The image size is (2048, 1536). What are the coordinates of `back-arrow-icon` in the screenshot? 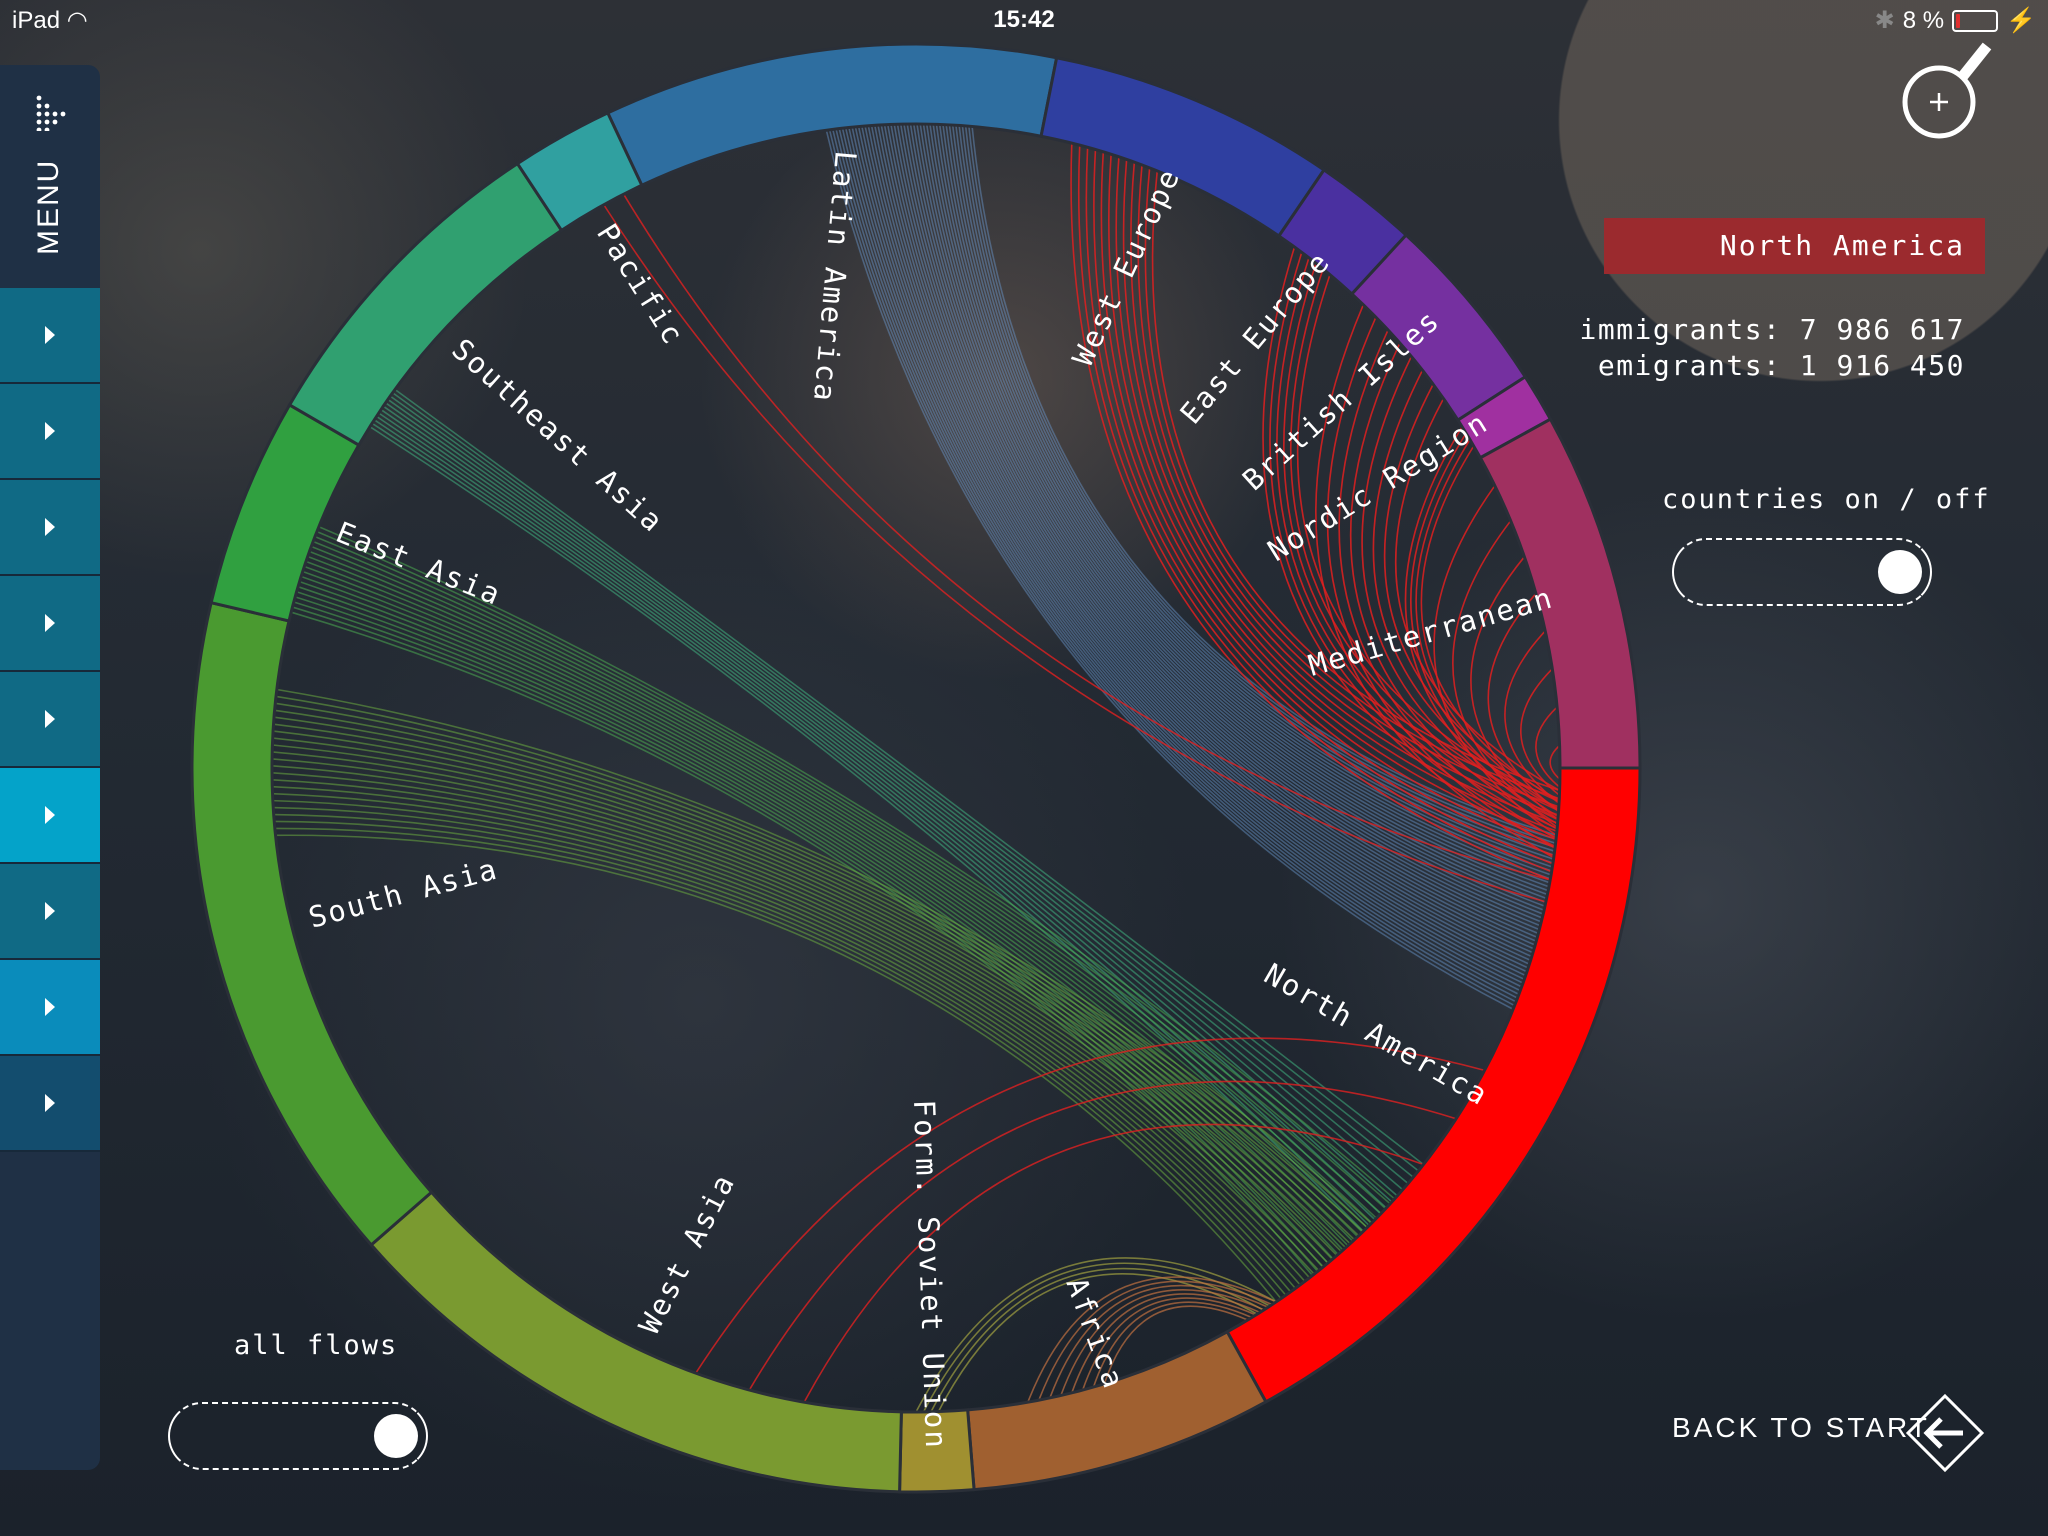 It's located at (1945, 1433).